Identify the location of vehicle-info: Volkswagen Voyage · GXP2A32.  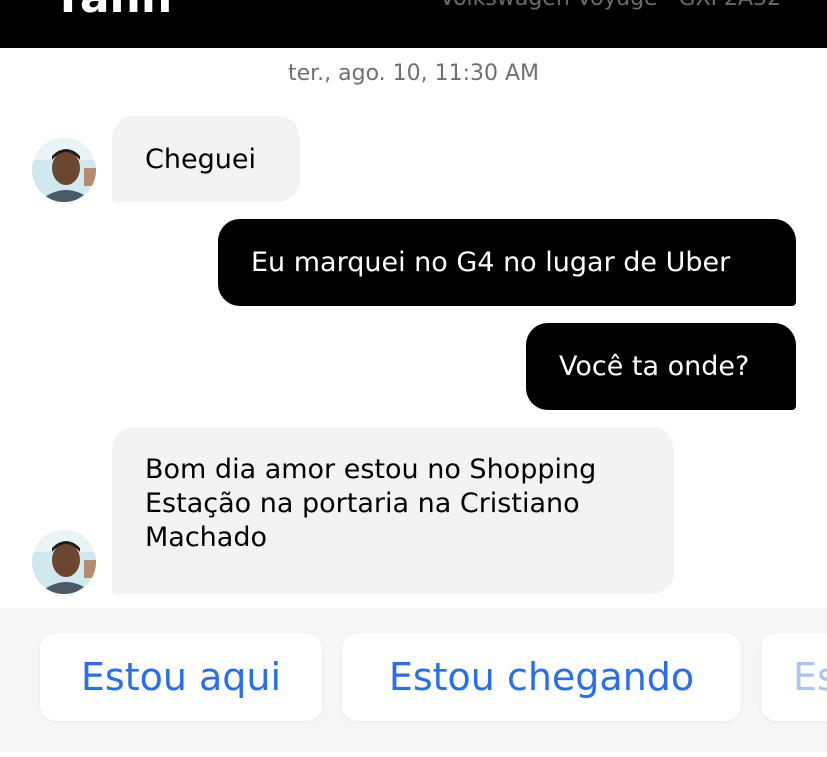
(610, 6).